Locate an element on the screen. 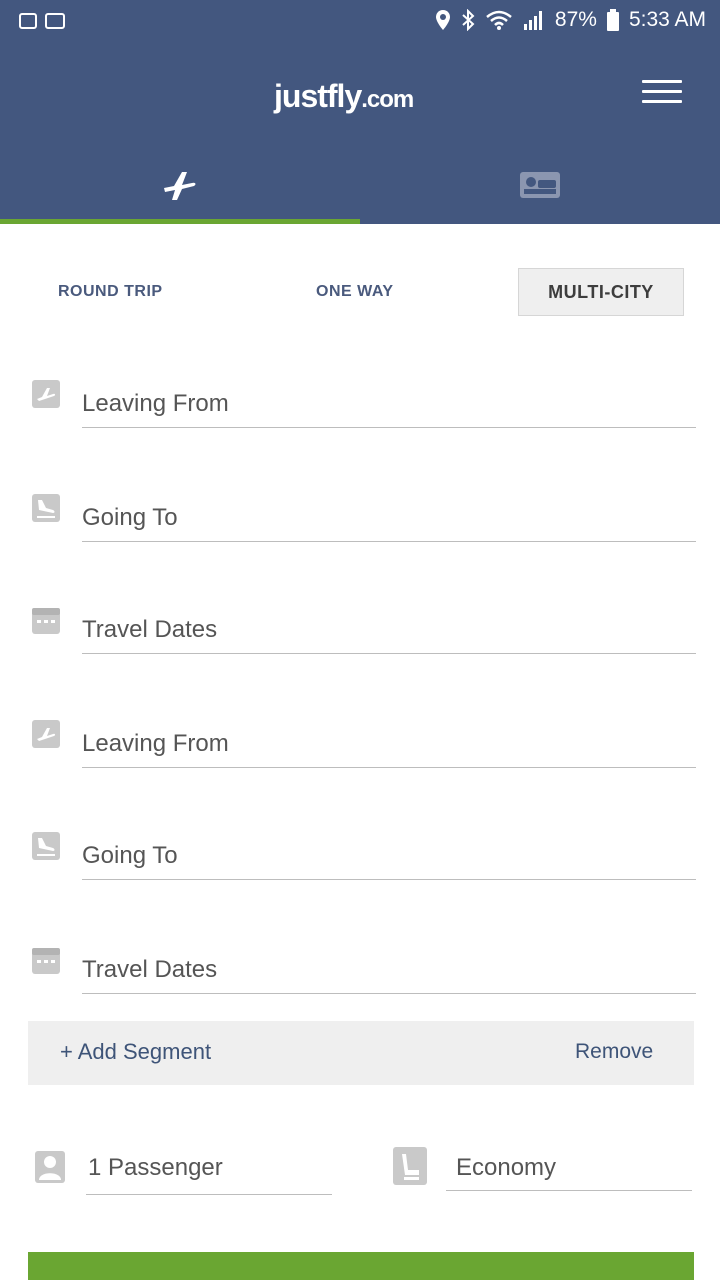  active-tab-indicator is located at coordinates (180, 221).